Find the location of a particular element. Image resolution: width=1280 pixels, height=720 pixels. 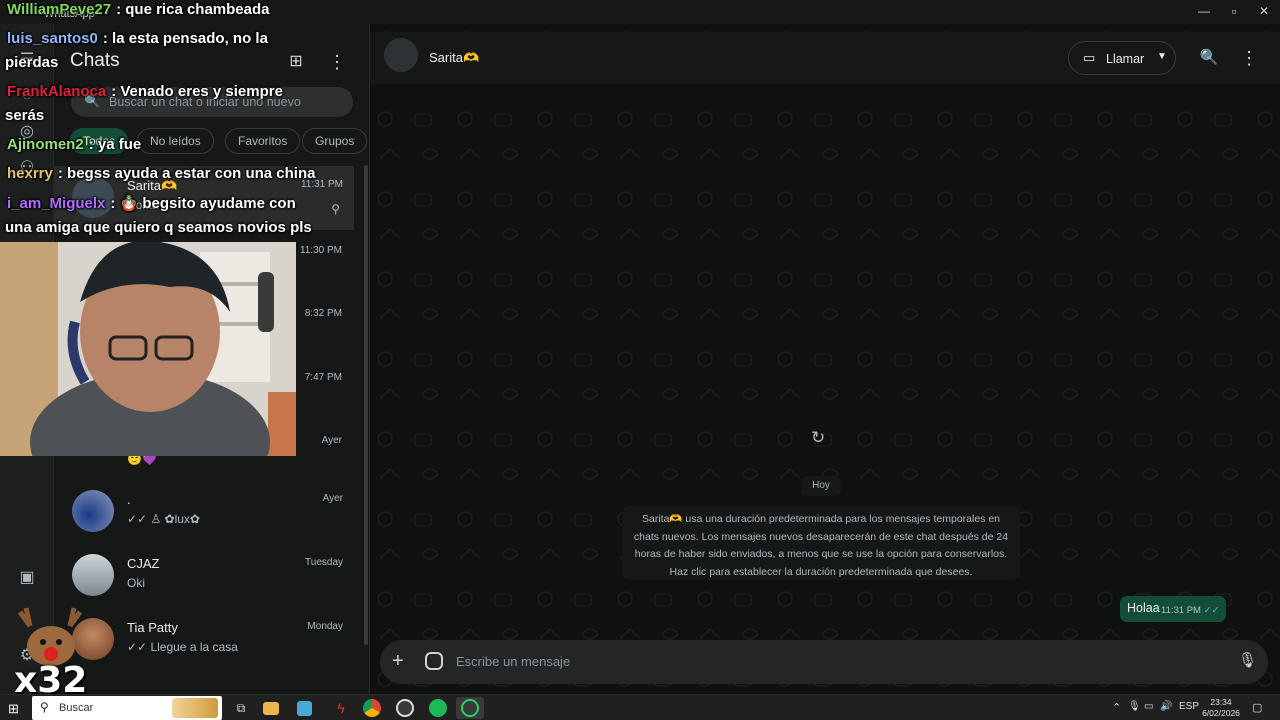

reload-icon: ↻ is located at coordinates (818, 438).